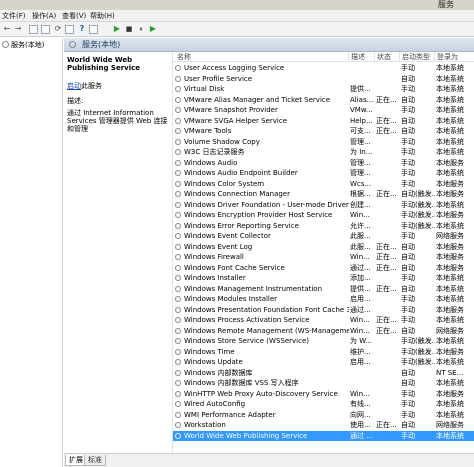 Image resolution: width=474 pixels, height=467 pixels. Describe the element at coordinates (45, 29) in the screenshot. I see `details-view-icon` at that location.